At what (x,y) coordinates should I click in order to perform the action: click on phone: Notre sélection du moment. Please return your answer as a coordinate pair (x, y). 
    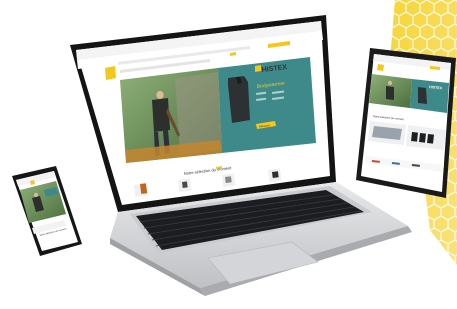
    Looking at the image, I should click on (47, 211).